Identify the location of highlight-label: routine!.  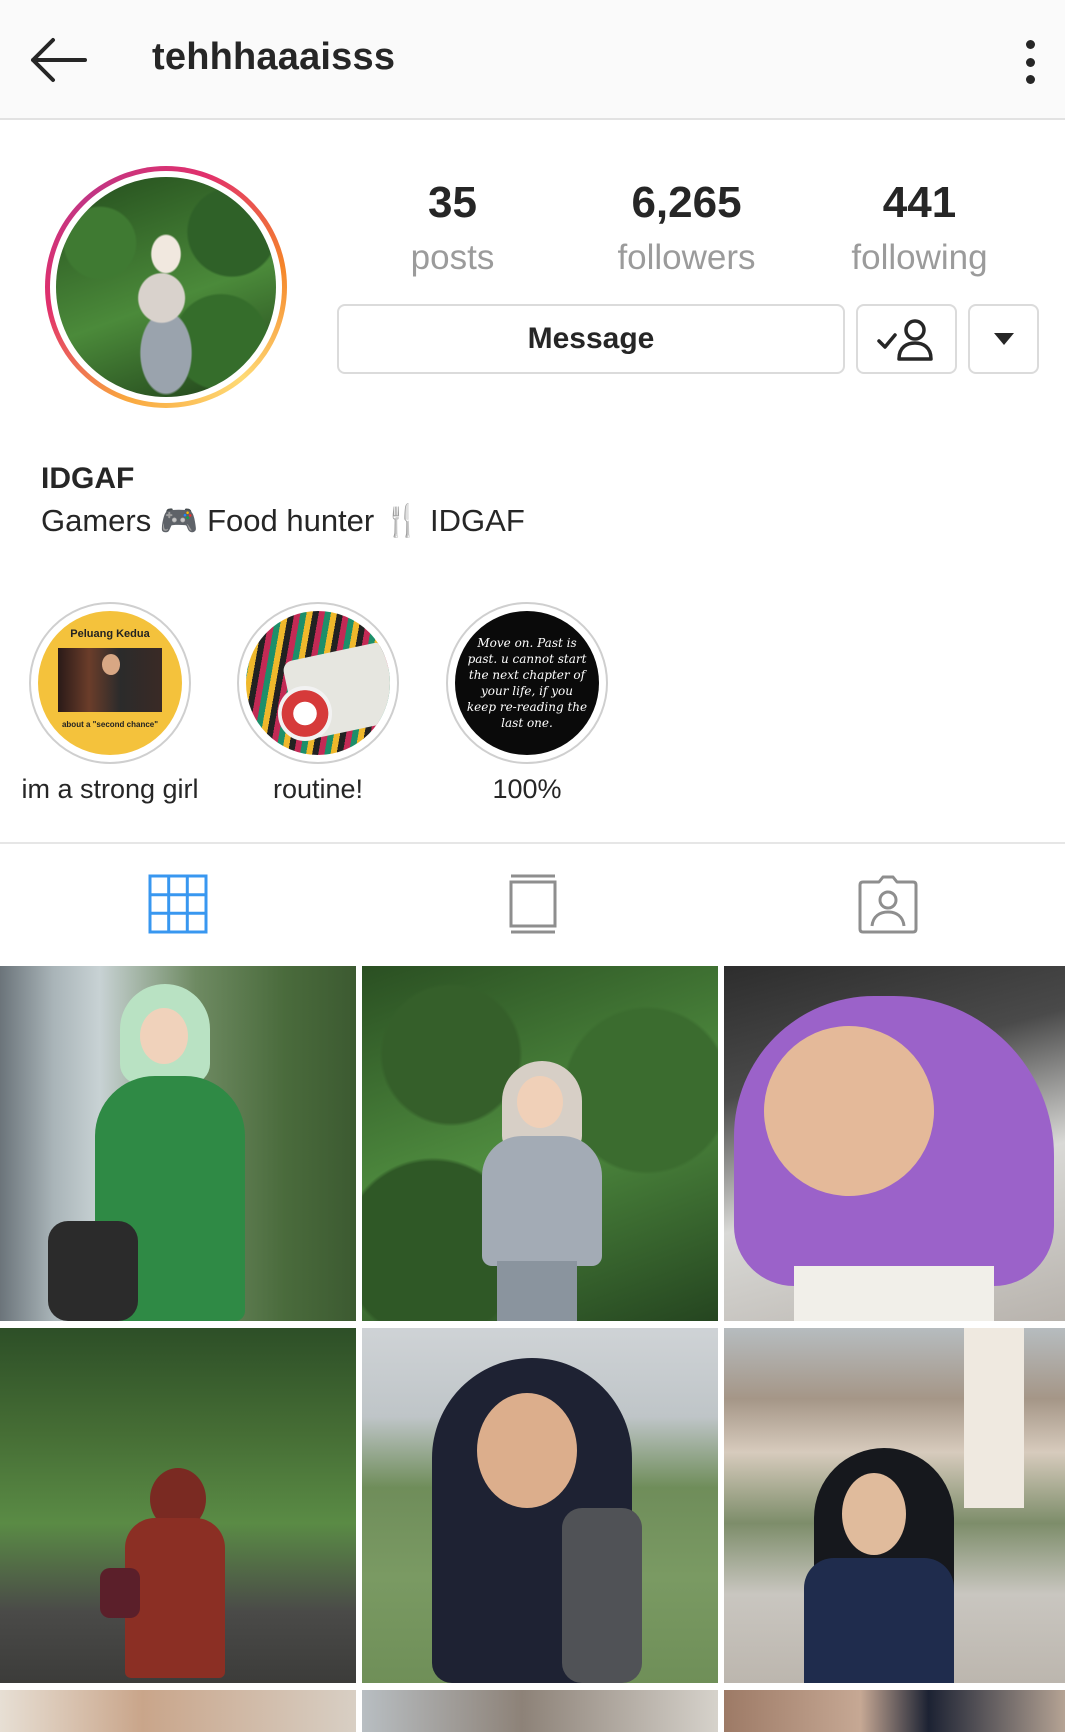
(318, 789).